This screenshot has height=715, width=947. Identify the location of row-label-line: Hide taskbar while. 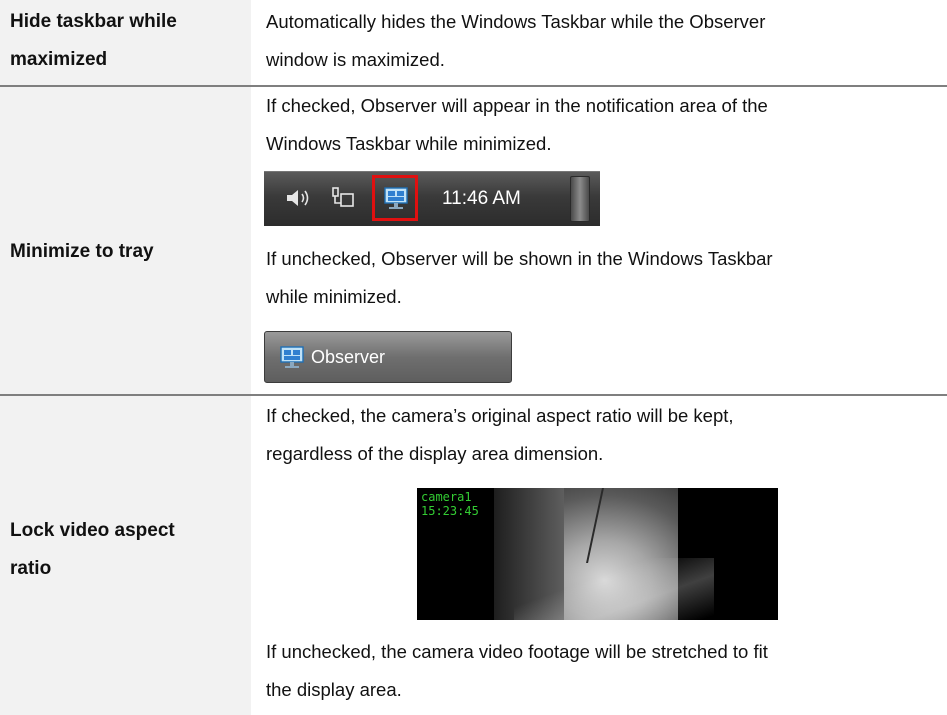
(93, 21).